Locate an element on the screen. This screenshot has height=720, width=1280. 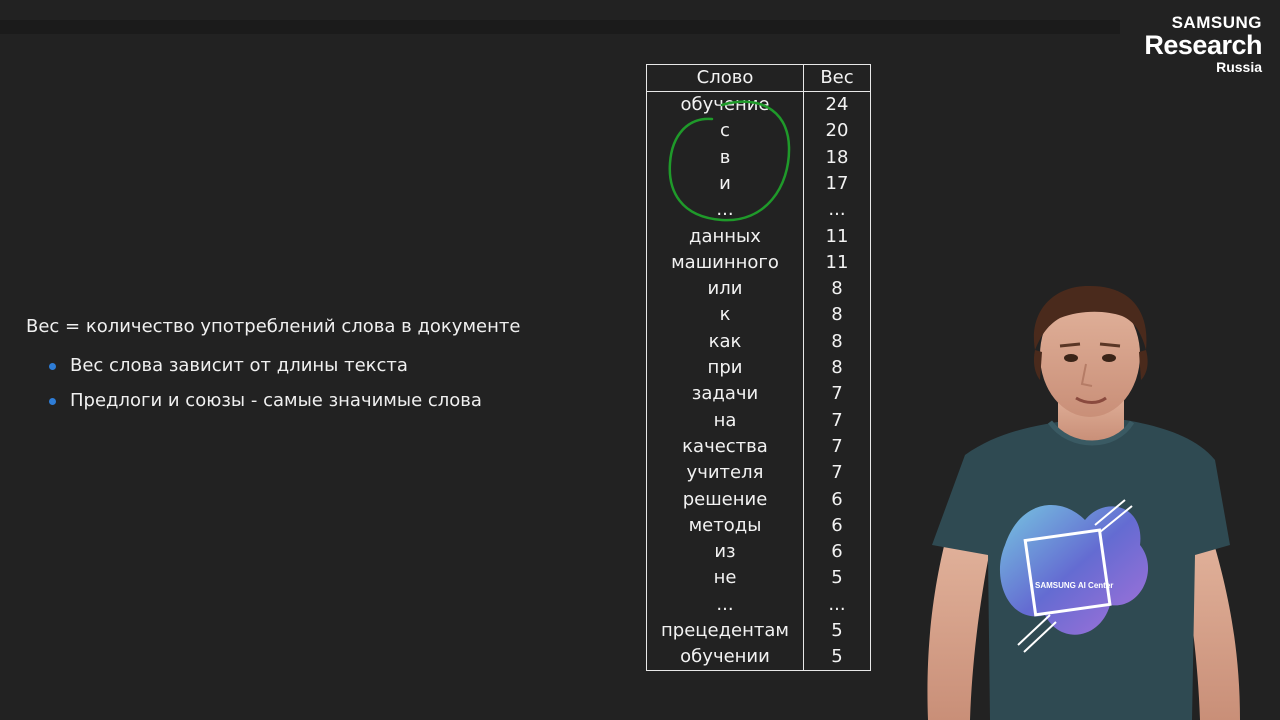
table-cell-word: обучении is located at coordinates (725, 657).